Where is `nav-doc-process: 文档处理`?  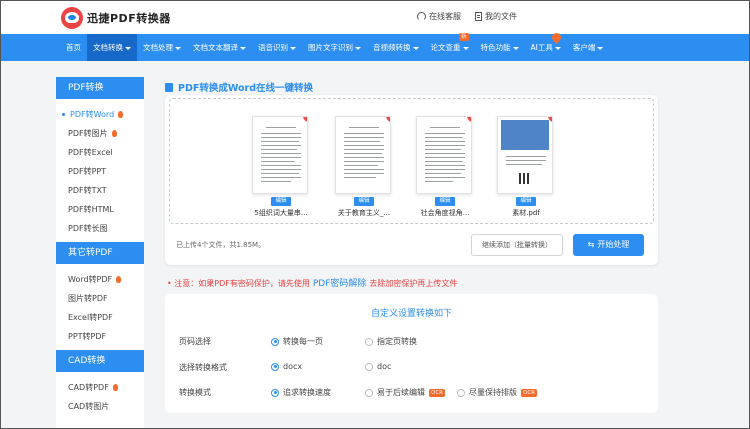
nav-doc-process: 文档处理 is located at coordinates (162, 47).